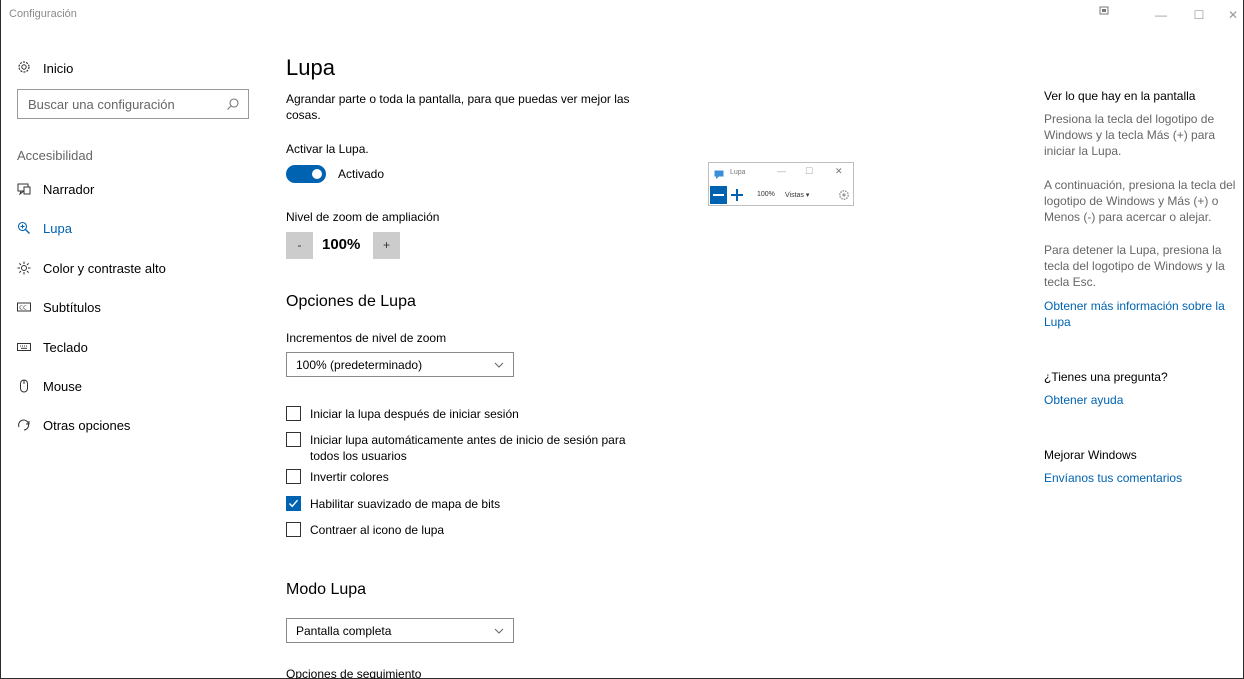  I want to click on search-box, so click(133, 104).